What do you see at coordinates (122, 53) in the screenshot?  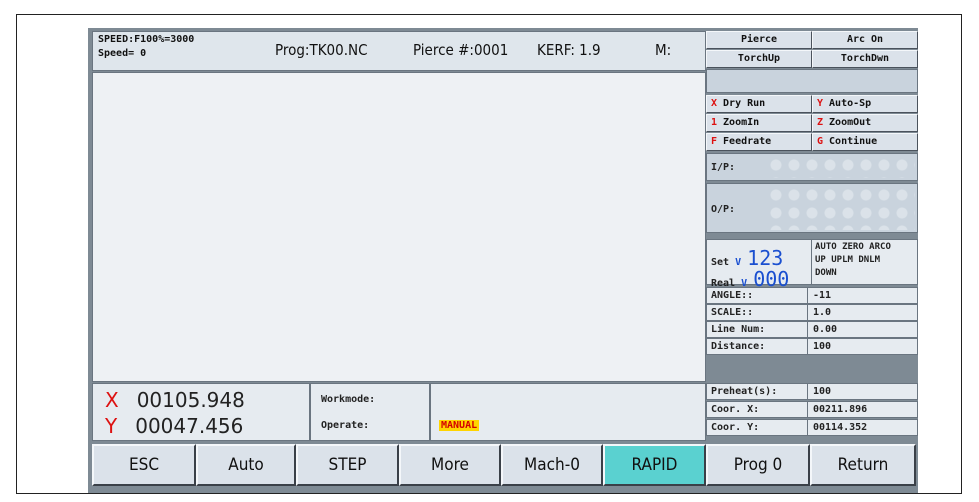 I see `speed-value: Speed= 0` at bounding box center [122, 53].